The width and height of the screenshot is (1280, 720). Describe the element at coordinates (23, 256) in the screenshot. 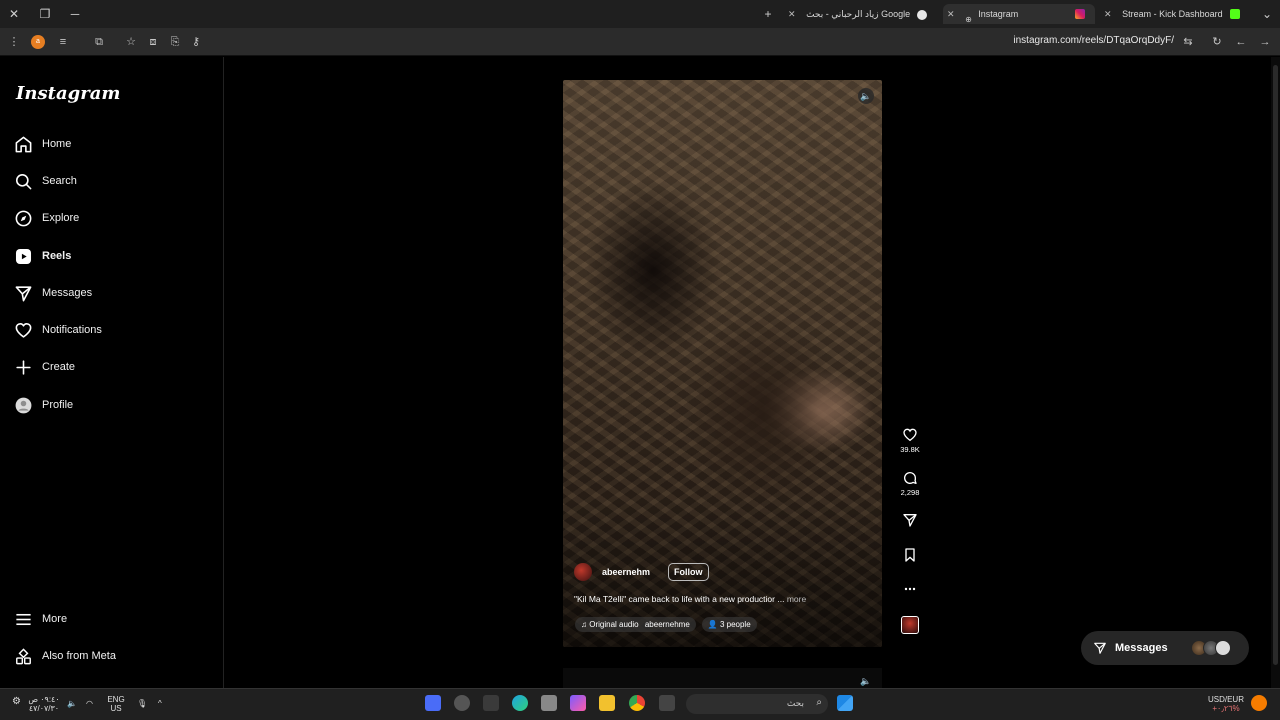

I see `reels-icon` at that location.